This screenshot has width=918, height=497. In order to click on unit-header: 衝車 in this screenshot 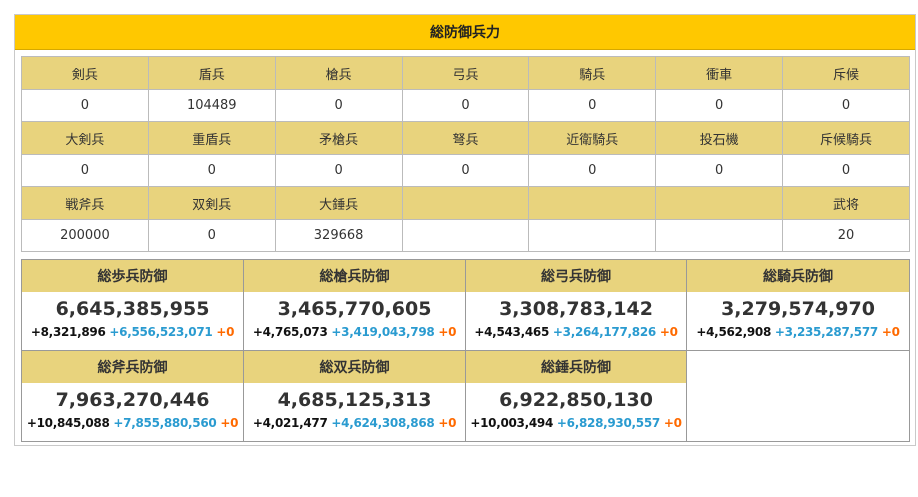, I will do `click(719, 73)`.